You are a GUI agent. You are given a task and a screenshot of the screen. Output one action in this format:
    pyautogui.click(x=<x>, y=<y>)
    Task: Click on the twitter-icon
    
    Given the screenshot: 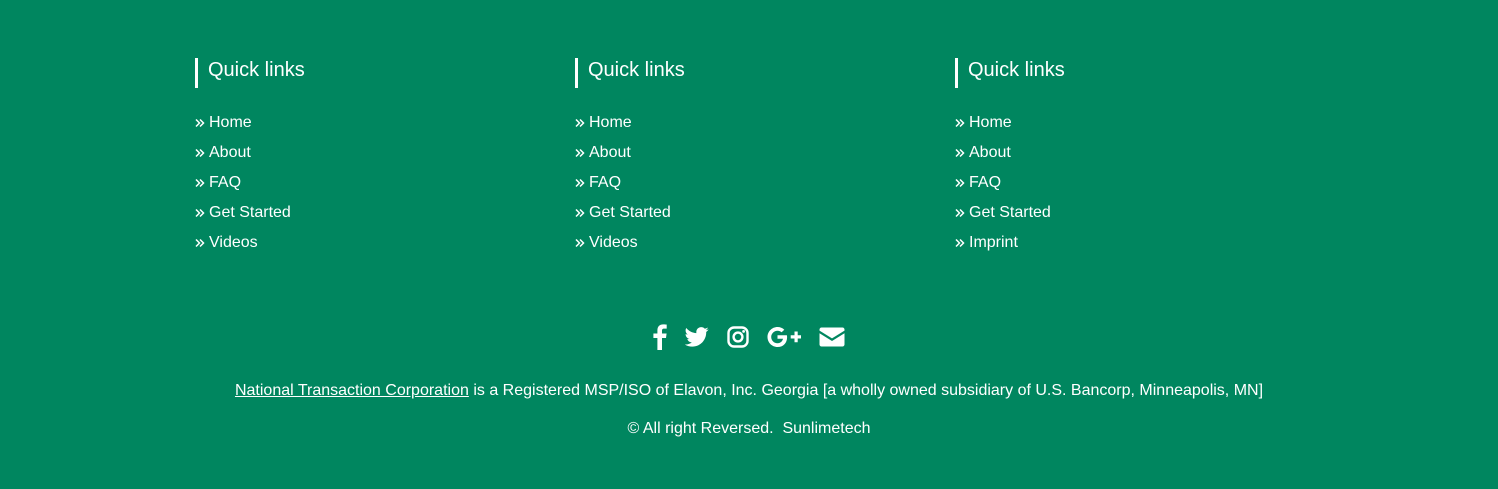 What is the action you would take?
    pyautogui.click(x=697, y=337)
    